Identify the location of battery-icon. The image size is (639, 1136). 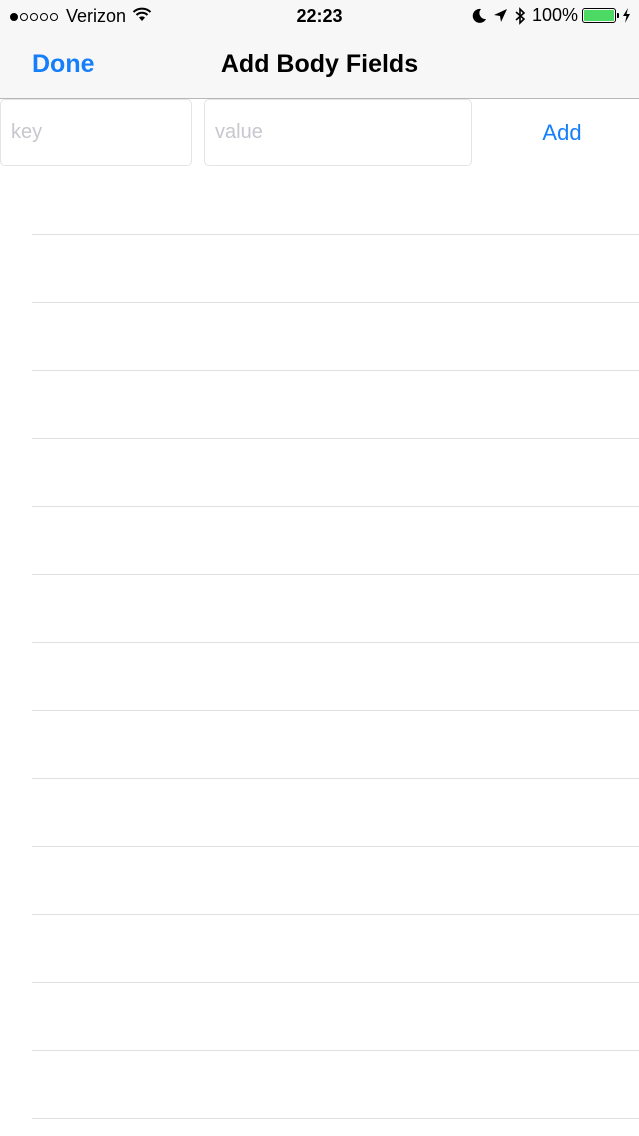
(600, 15).